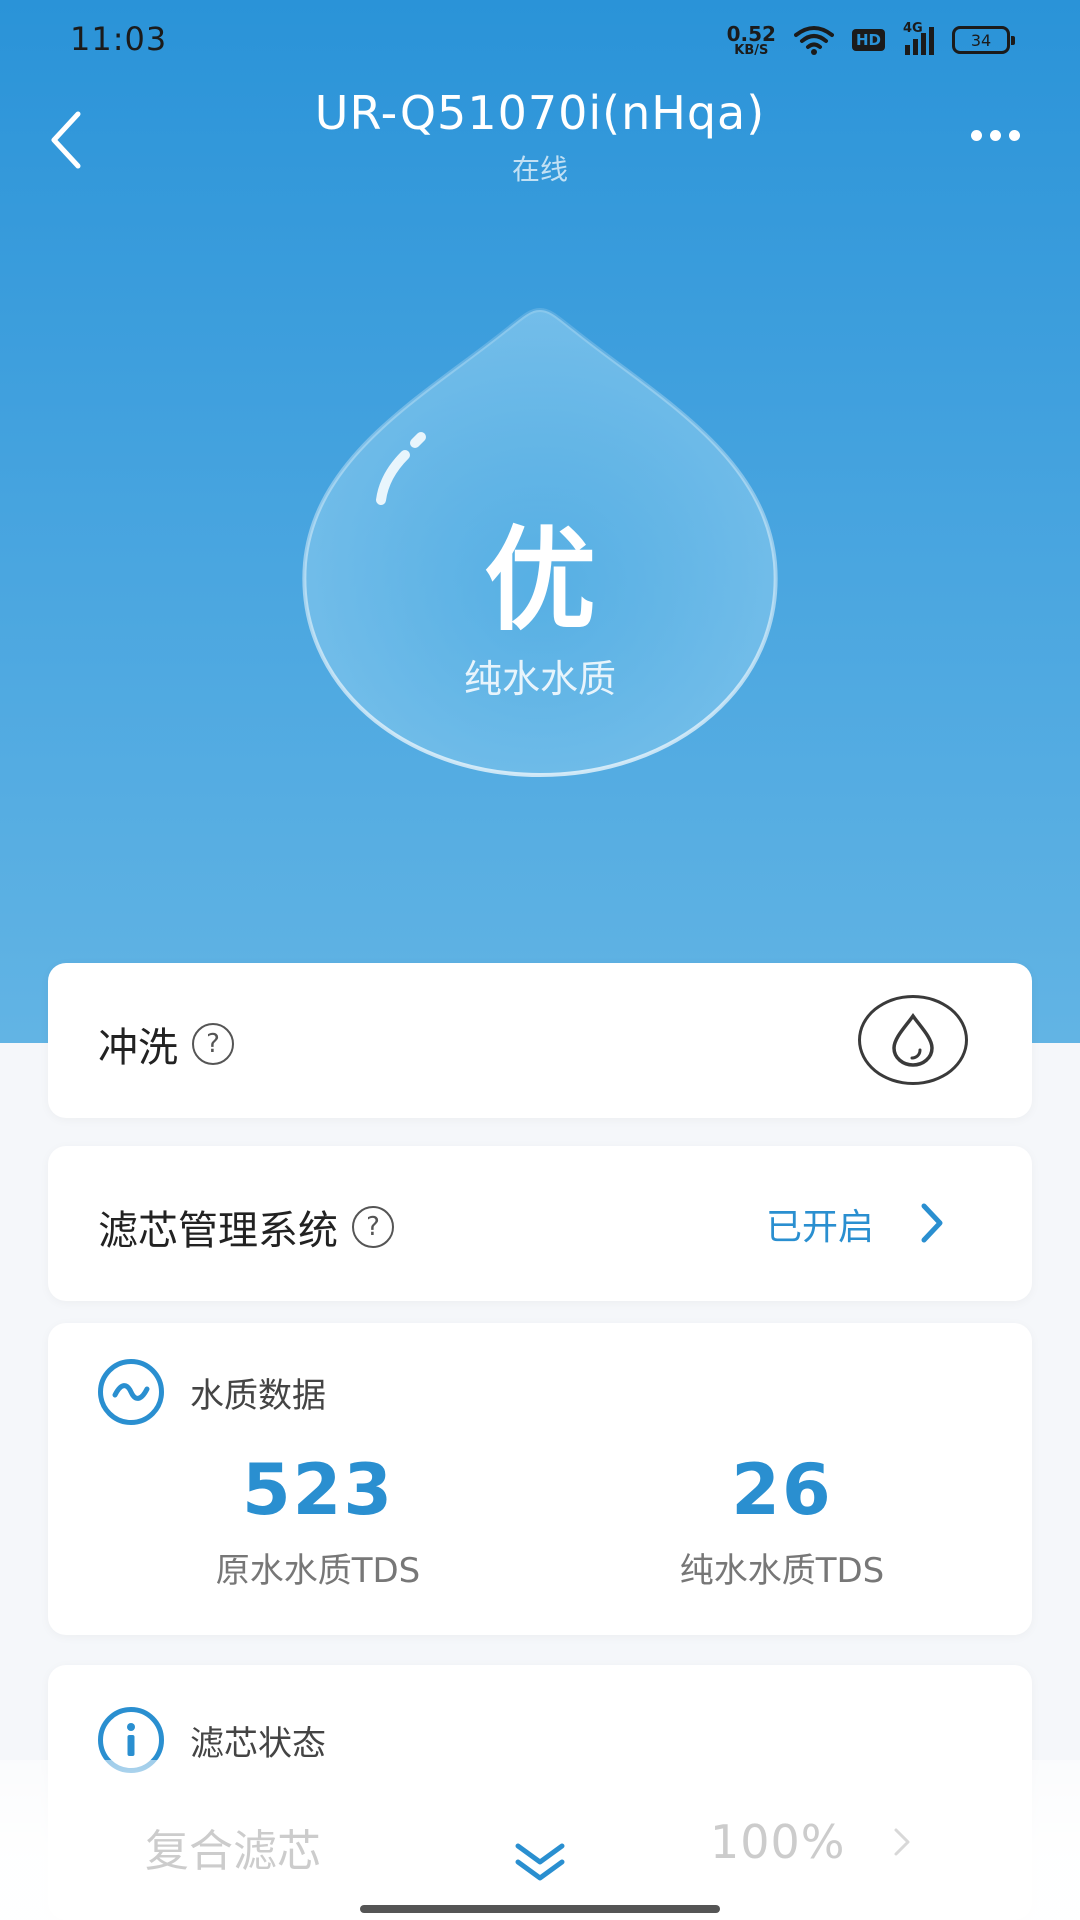  What do you see at coordinates (233, 1847) in the screenshot?
I see `filter-item-name: 复合滤芯` at bounding box center [233, 1847].